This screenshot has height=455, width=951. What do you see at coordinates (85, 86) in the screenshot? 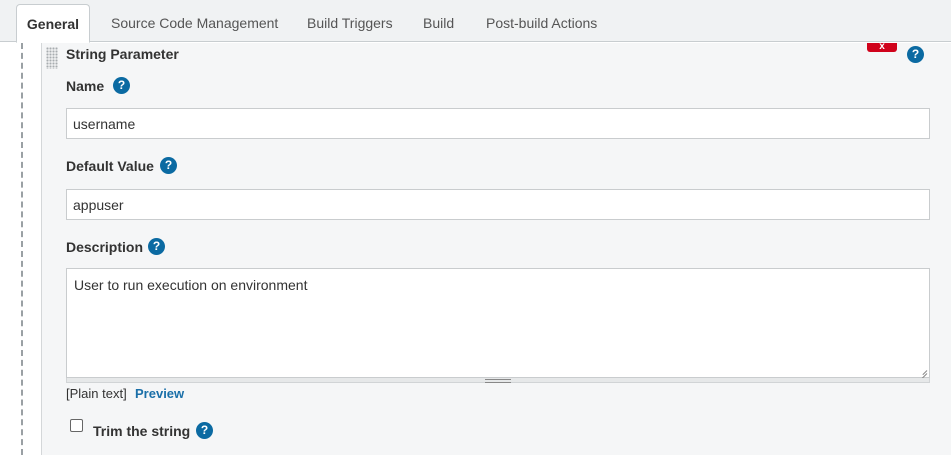
I see `name-label: Name` at bounding box center [85, 86].